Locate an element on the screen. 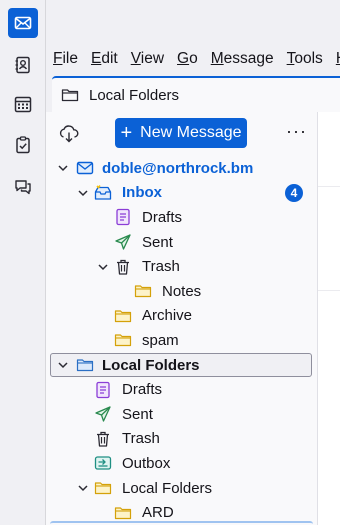  inbox-label: Inbox is located at coordinates (142, 193).